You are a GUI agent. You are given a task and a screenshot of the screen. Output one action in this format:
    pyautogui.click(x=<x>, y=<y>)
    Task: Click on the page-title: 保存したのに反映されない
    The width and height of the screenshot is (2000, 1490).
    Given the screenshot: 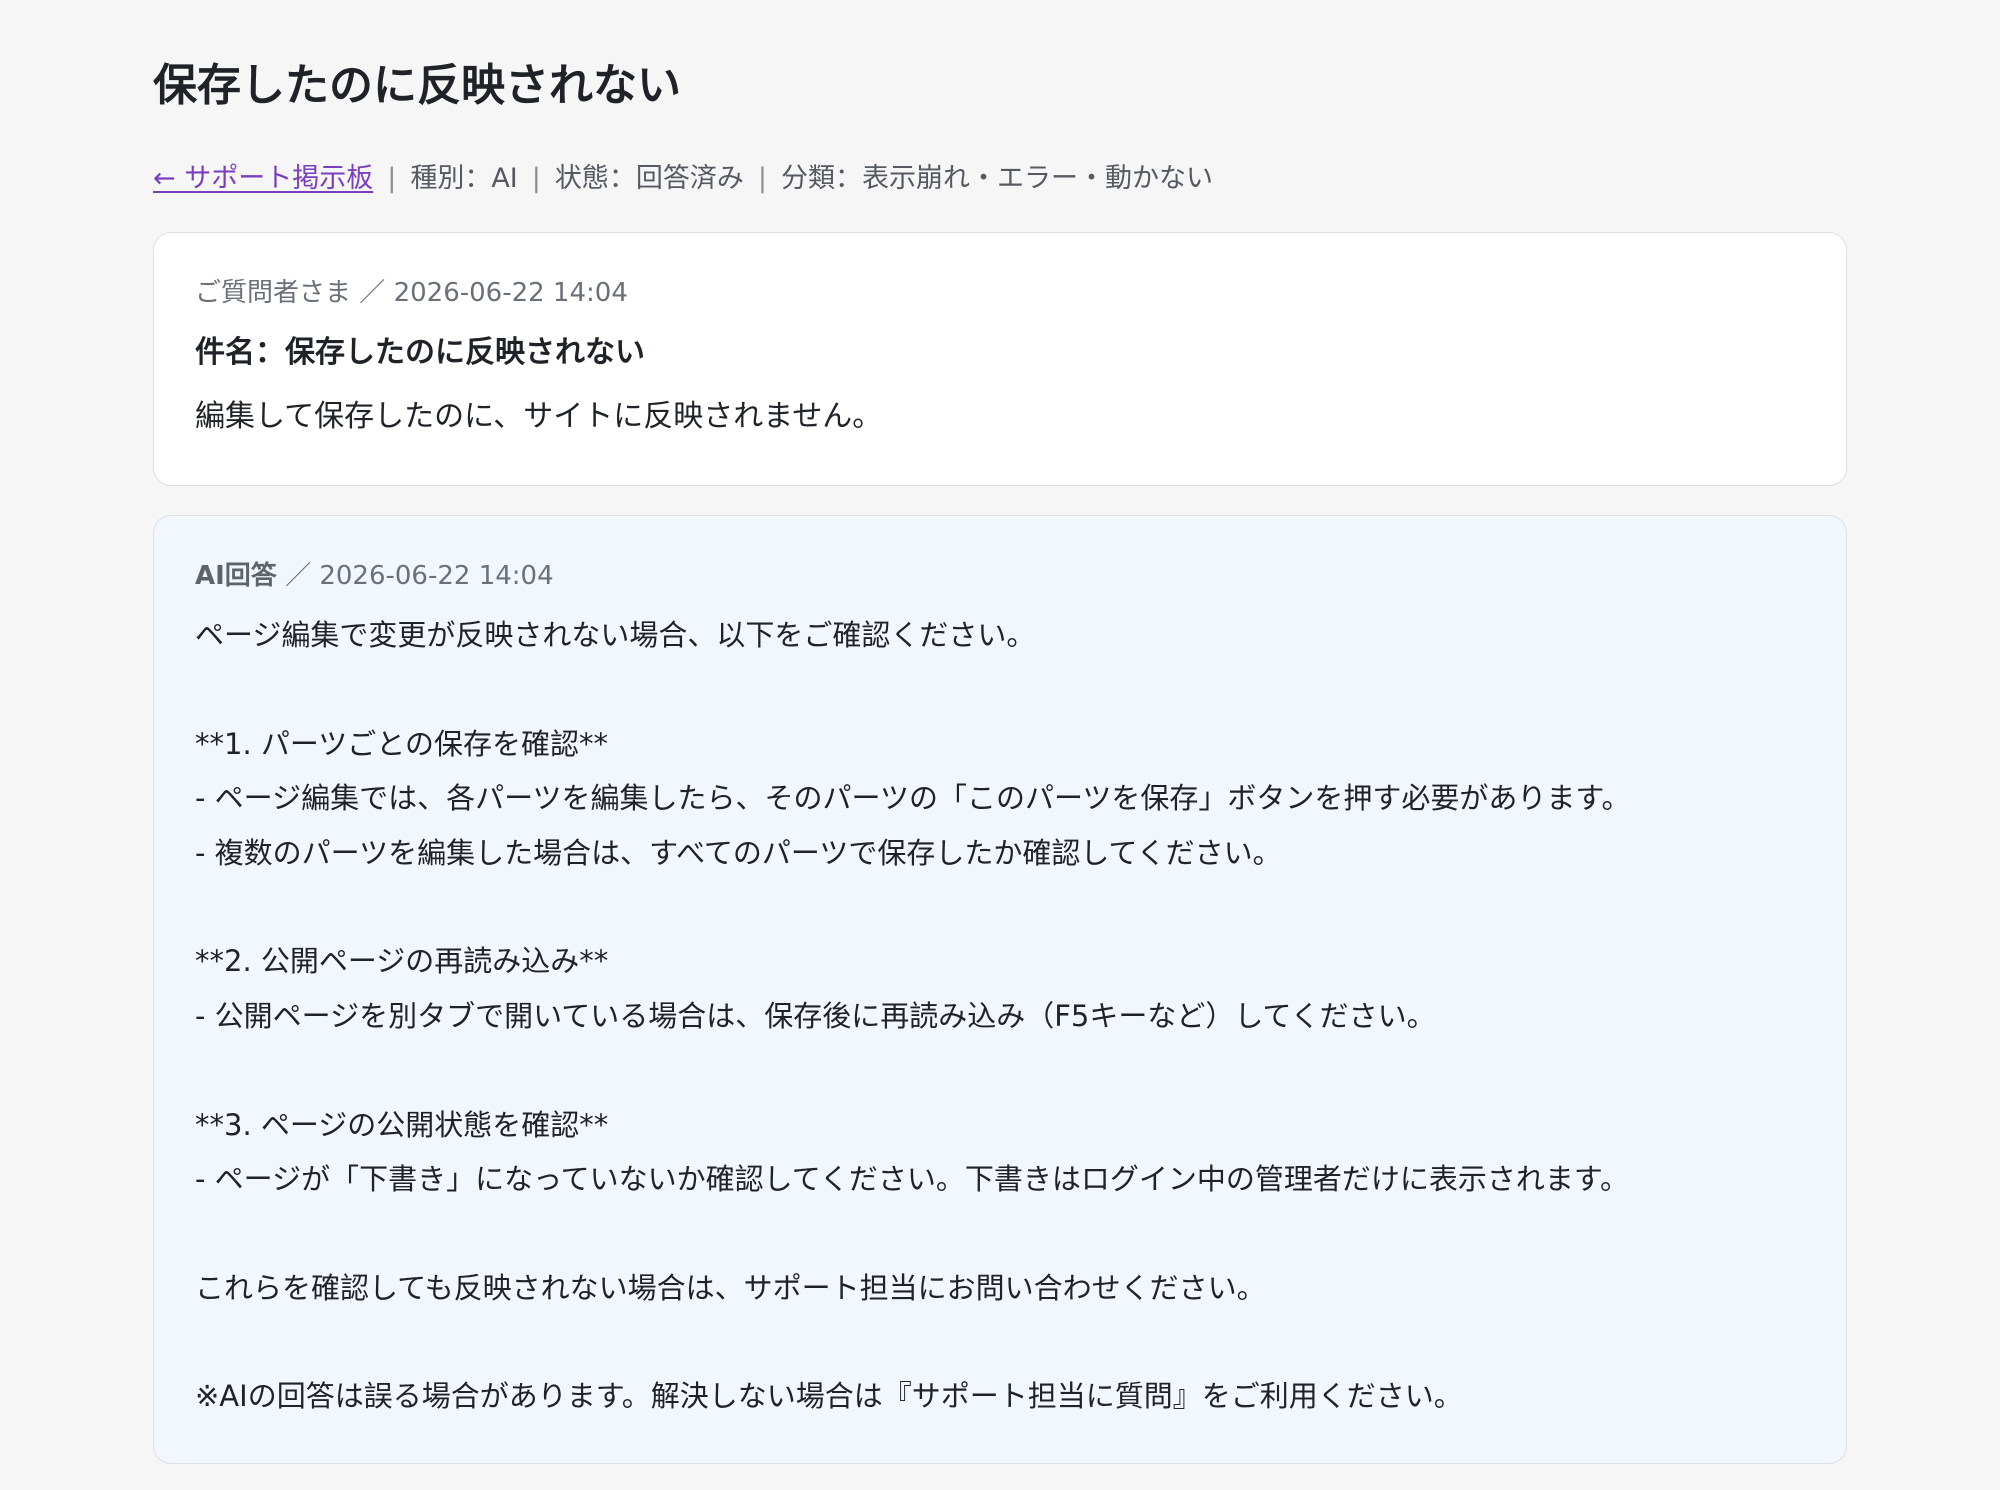 What is the action you would take?
    pyautogui.click(x=417, y=85)
    